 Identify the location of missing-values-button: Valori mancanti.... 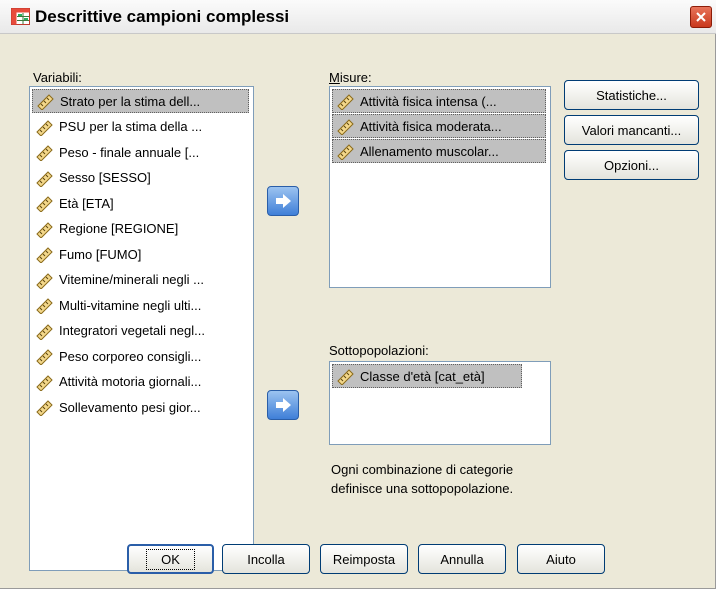
(631, 130).